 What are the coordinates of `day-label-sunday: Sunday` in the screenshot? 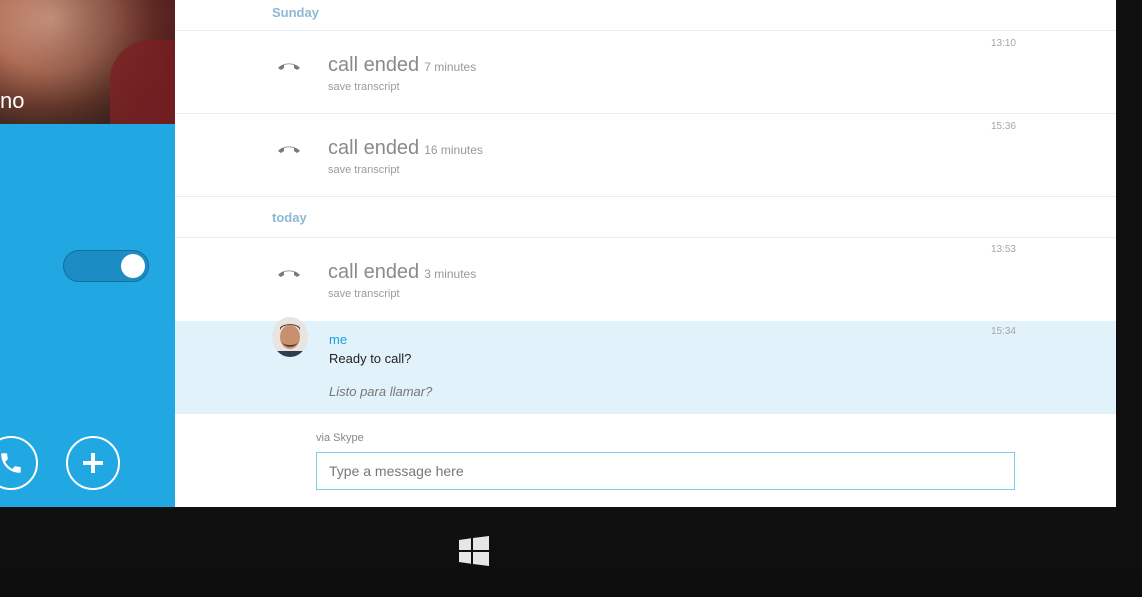 It's located at (295, 12).